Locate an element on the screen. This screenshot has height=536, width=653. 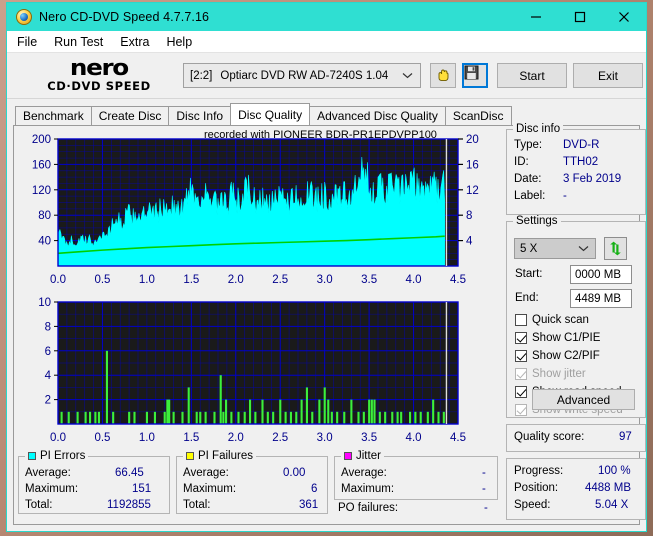
po-failures-value: - is located at coordinates (486, 508).